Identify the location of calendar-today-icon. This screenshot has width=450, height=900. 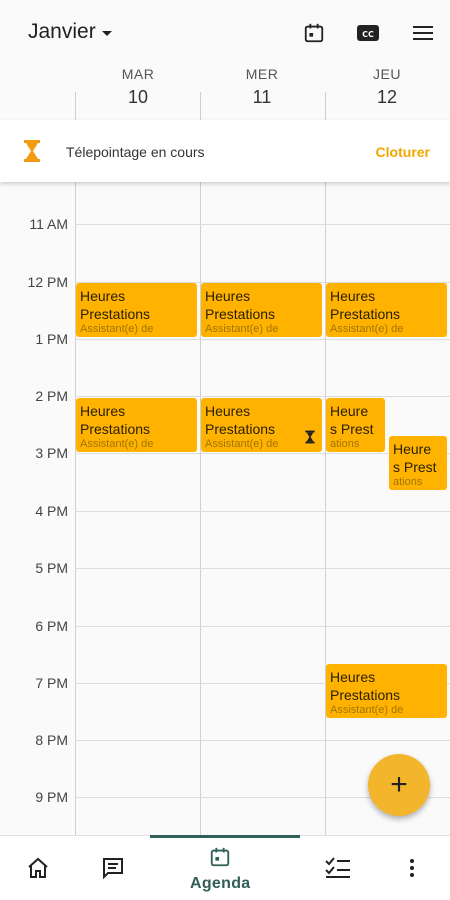
(314, 33).